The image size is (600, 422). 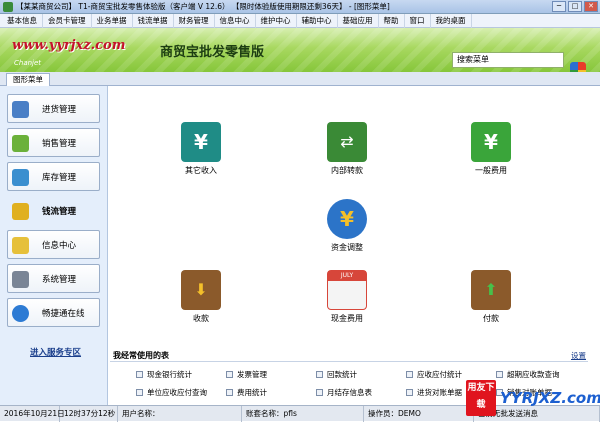 I want to click on tile-internal-transfer: ⇄ 内部转款, so click(x=347, y=149).